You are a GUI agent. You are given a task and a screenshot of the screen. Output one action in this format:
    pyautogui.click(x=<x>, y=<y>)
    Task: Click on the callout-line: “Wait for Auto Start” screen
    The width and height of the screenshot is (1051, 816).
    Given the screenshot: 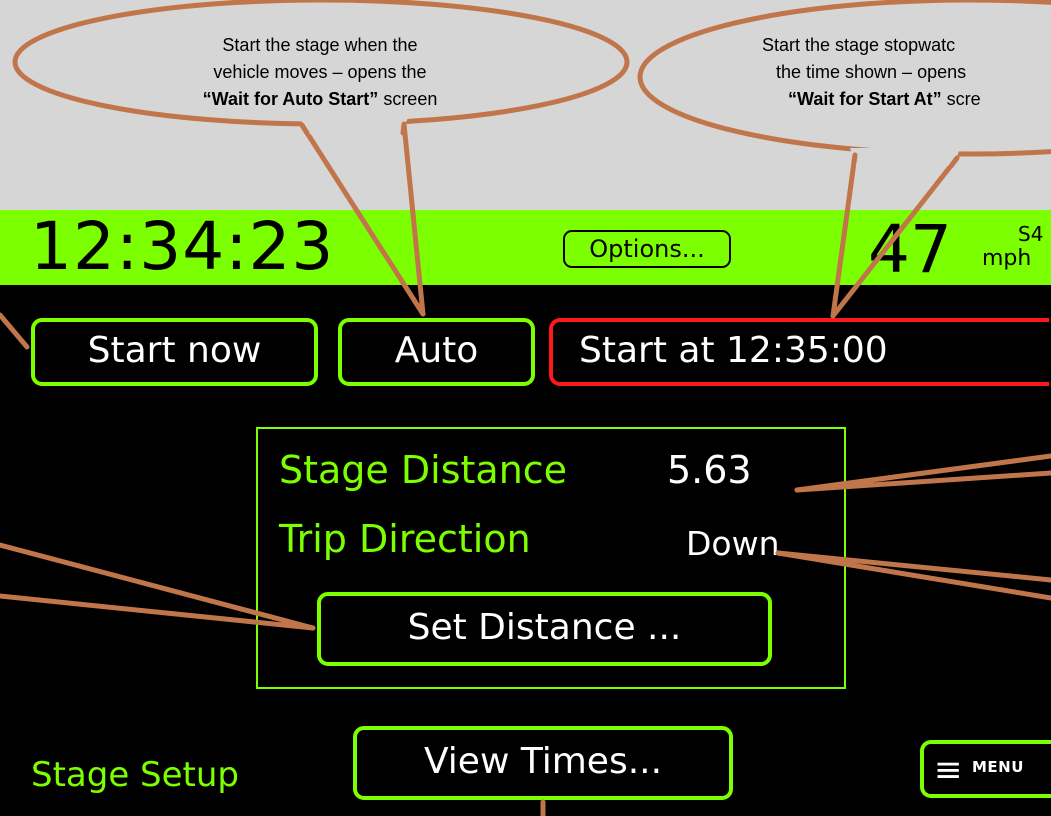 What is the action you would take?
    pyautogui.click(x=320, y=99)
    